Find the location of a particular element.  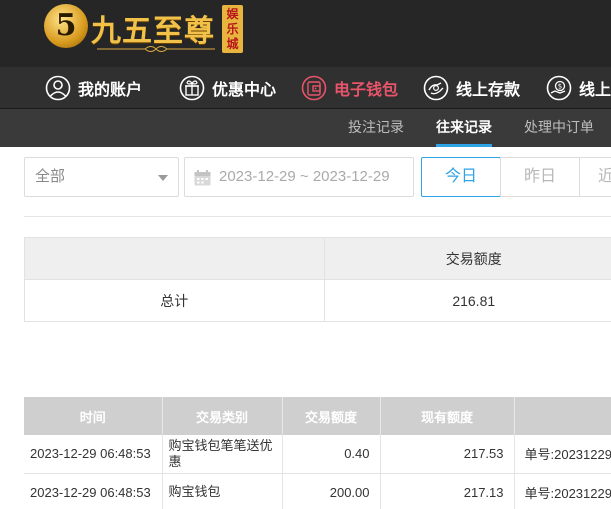

tab-transaction-records: 往来记录 is located at coordinates (464, 128).